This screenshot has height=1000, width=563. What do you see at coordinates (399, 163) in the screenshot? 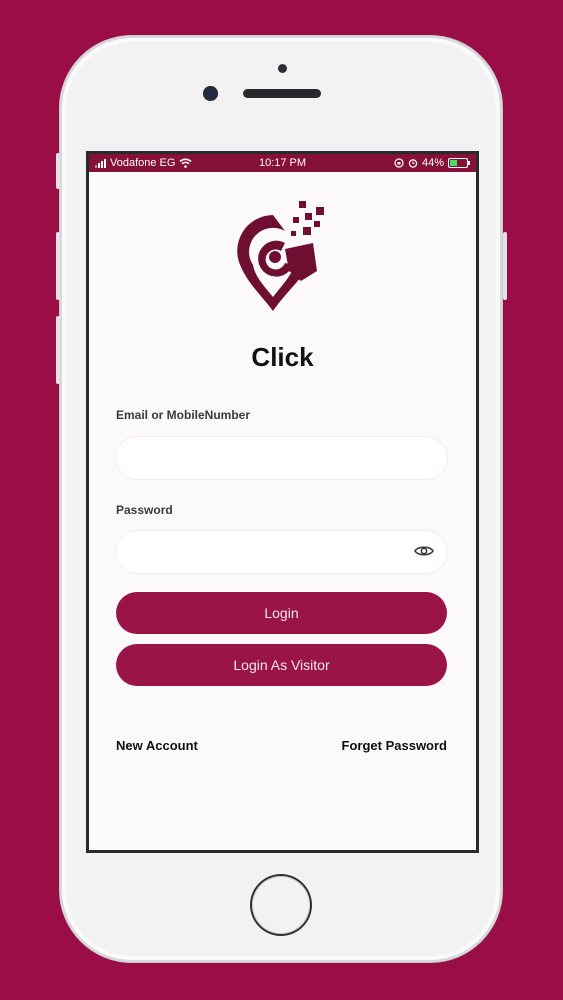
I see `rotation-lock-icon` at bounding box center [399, 163].